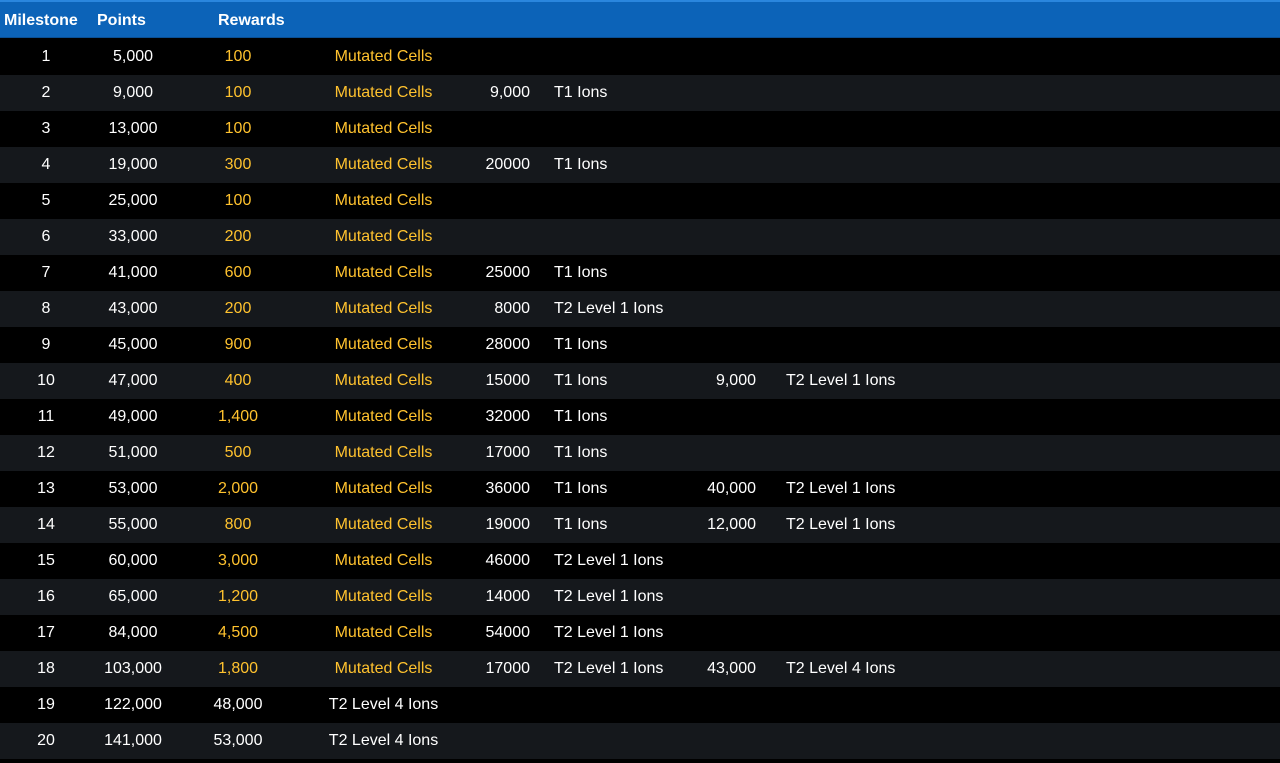 The height and width of the screenshot is (763, 1280). I want to click on reward1-amount: 600, so click(238, 272).